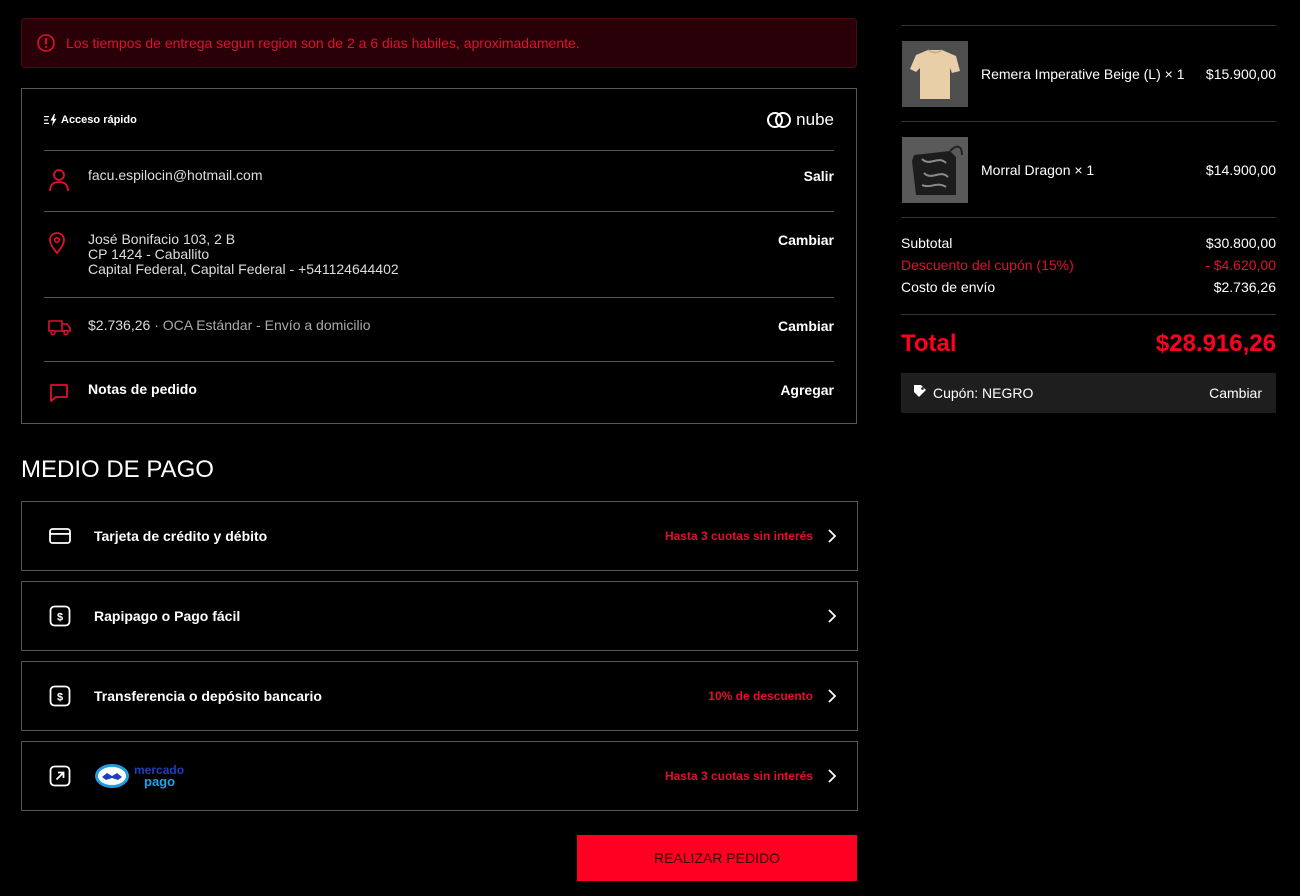 Image resolution: width=1300 pixels, height=896 pixels. Describe the element at coordinates (1088, 393) in the screenshot. I see `coupon-bar: Cupón: NEGRO Cambiar` at that location.